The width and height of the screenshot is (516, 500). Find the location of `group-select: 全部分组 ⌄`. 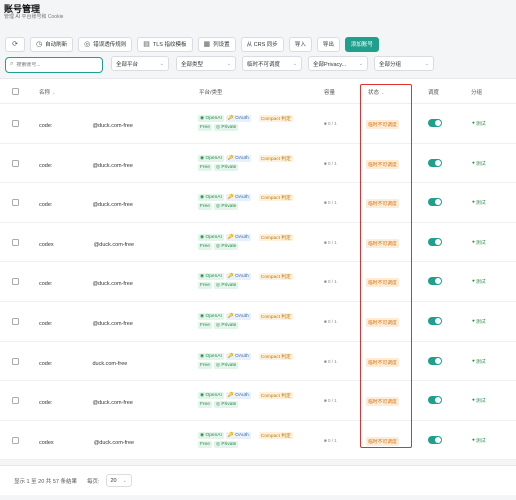

group-select: 全部分组 ⌄ is located at coordinates (404, 63).